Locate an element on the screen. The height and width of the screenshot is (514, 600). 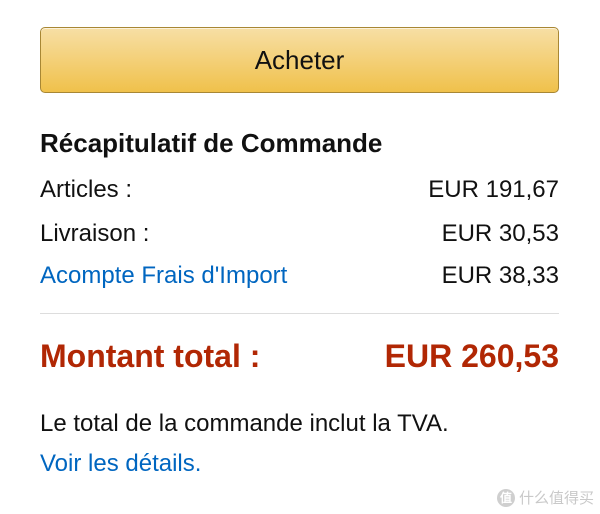
summary-divider is located at coordinates (299, 313).